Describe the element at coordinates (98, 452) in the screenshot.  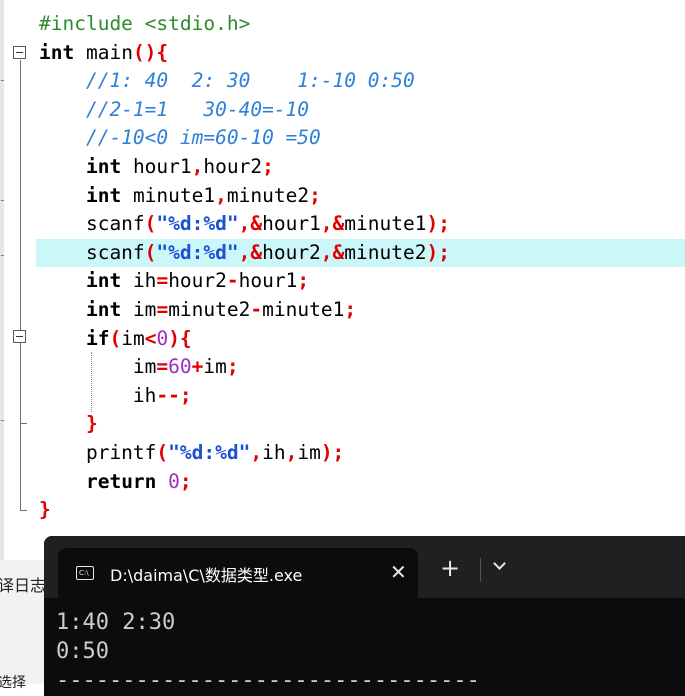
I see `code-token: printf` at that location.